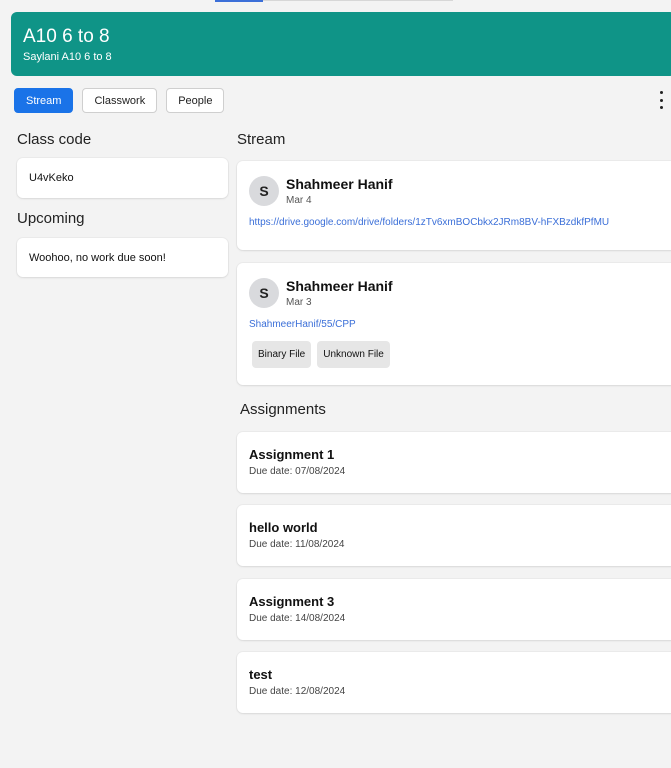  What do you see at coordinates (66, 36) in the screenshot?
I see `class-title: A10 6 to 8` at bounding box center [66, 36].